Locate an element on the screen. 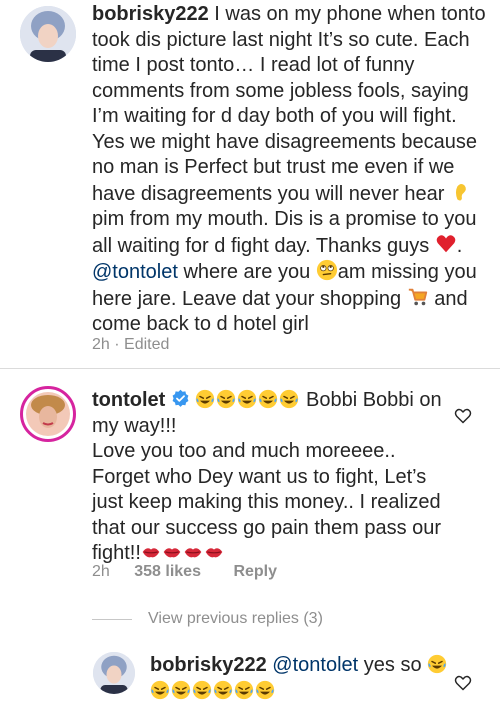  comment-meta: 2h 358 likes Reply is located at coordinates (184, 572).